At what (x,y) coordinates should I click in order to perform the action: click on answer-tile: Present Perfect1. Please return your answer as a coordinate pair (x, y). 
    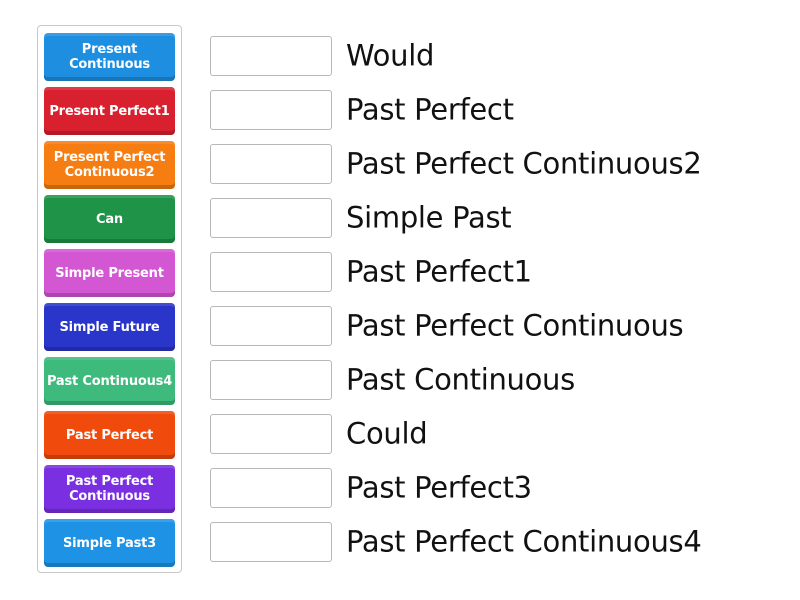
    Looking at the image, I should click on (109, 111).